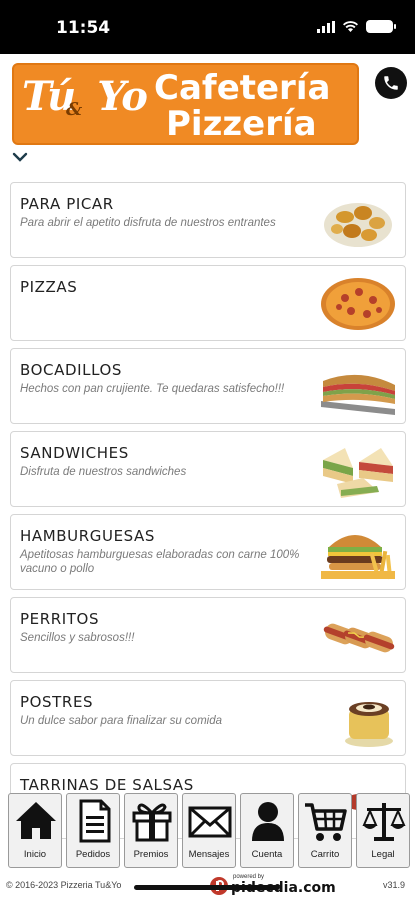 The image size is (415, 900). What do you see at coordinates (93, 854) in the screenshot?
I see `tab-label: Pedidos` at bounding box center [93, 854].